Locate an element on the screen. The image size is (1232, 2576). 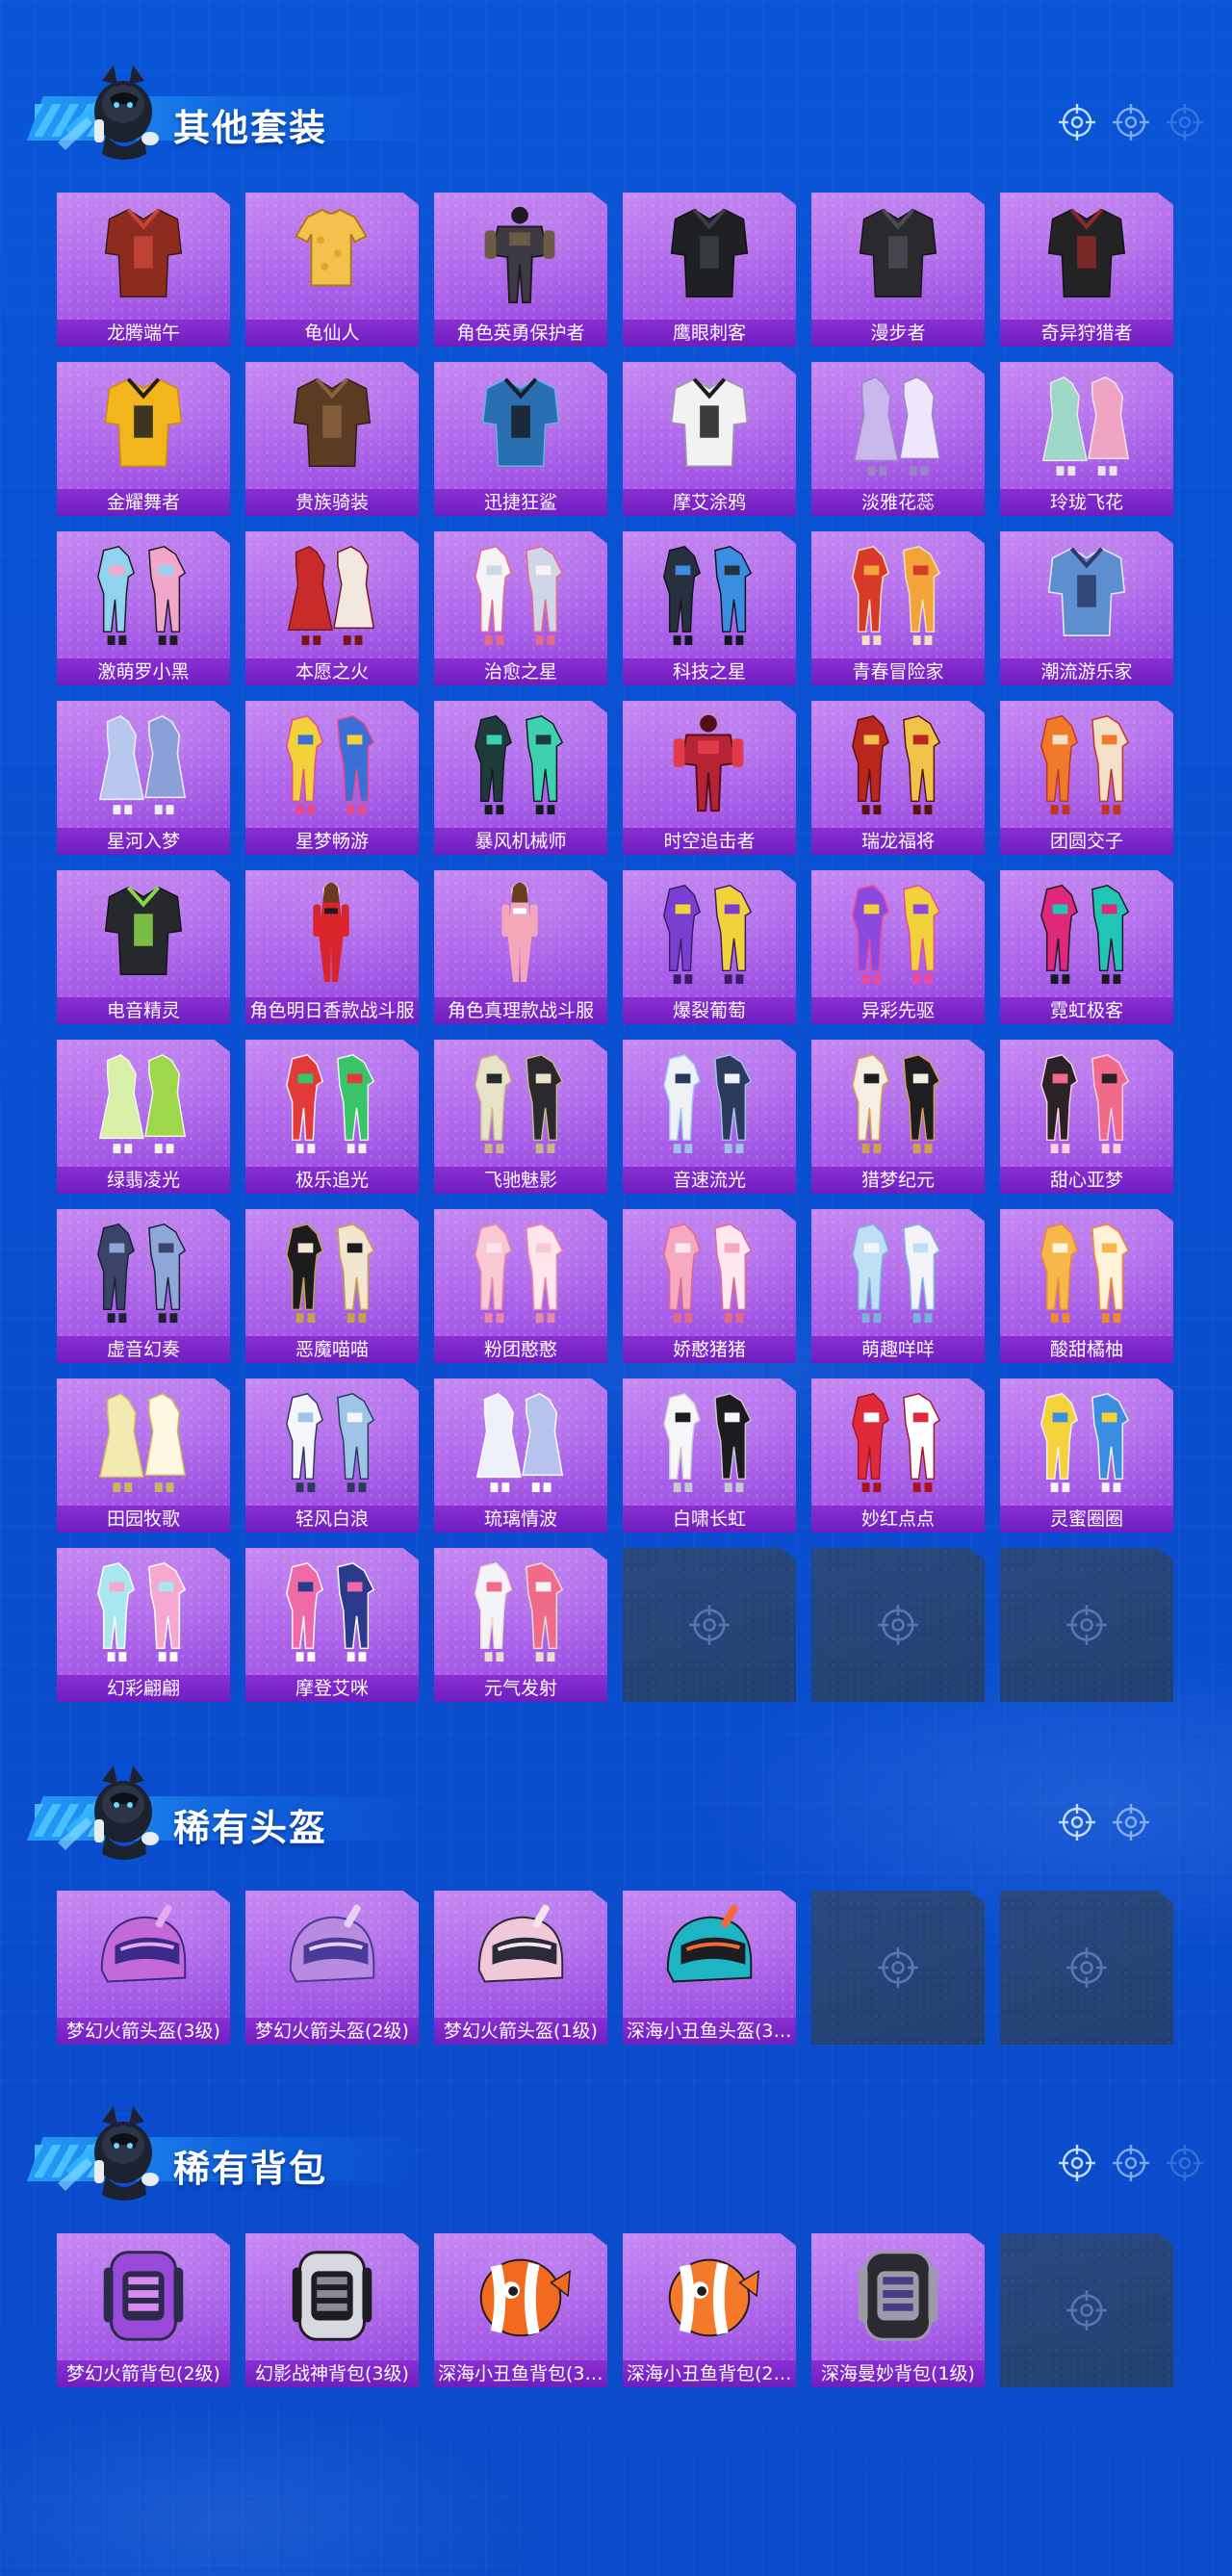
item-card: 瑞龙福将 is located at coordinates (898, 778).